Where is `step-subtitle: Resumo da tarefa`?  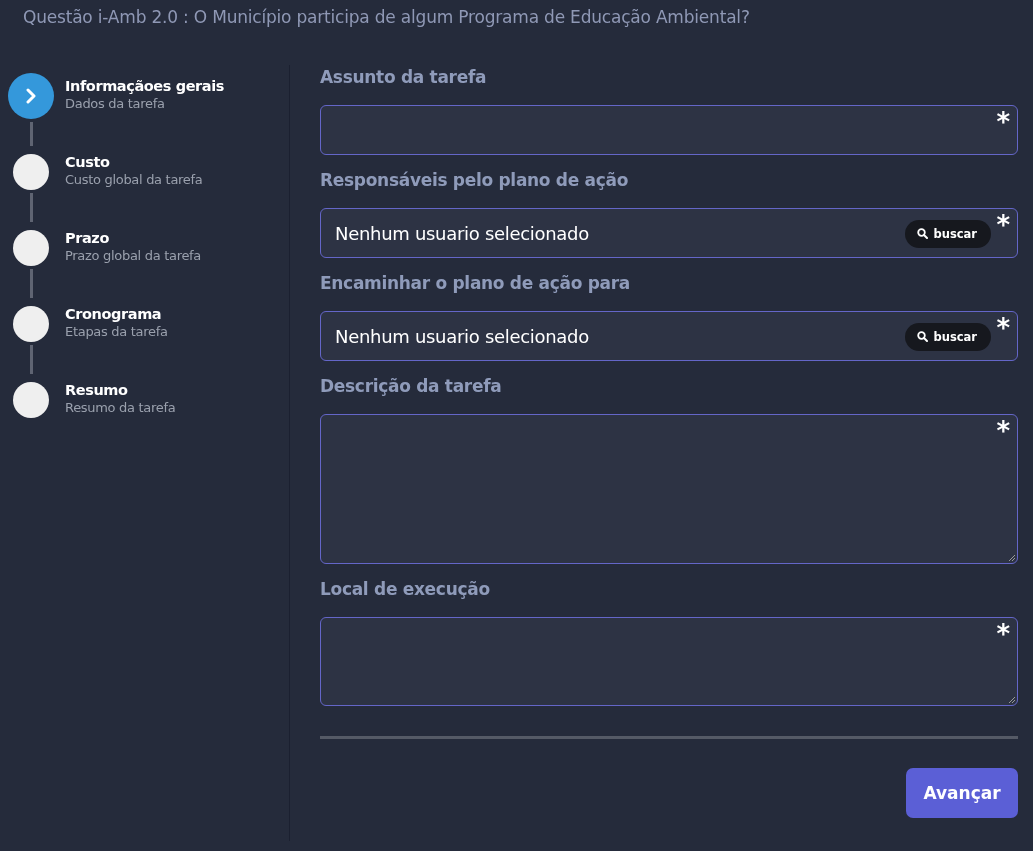
step-subtitle: Resumo da tarefa is located at coordinates (120, 407).